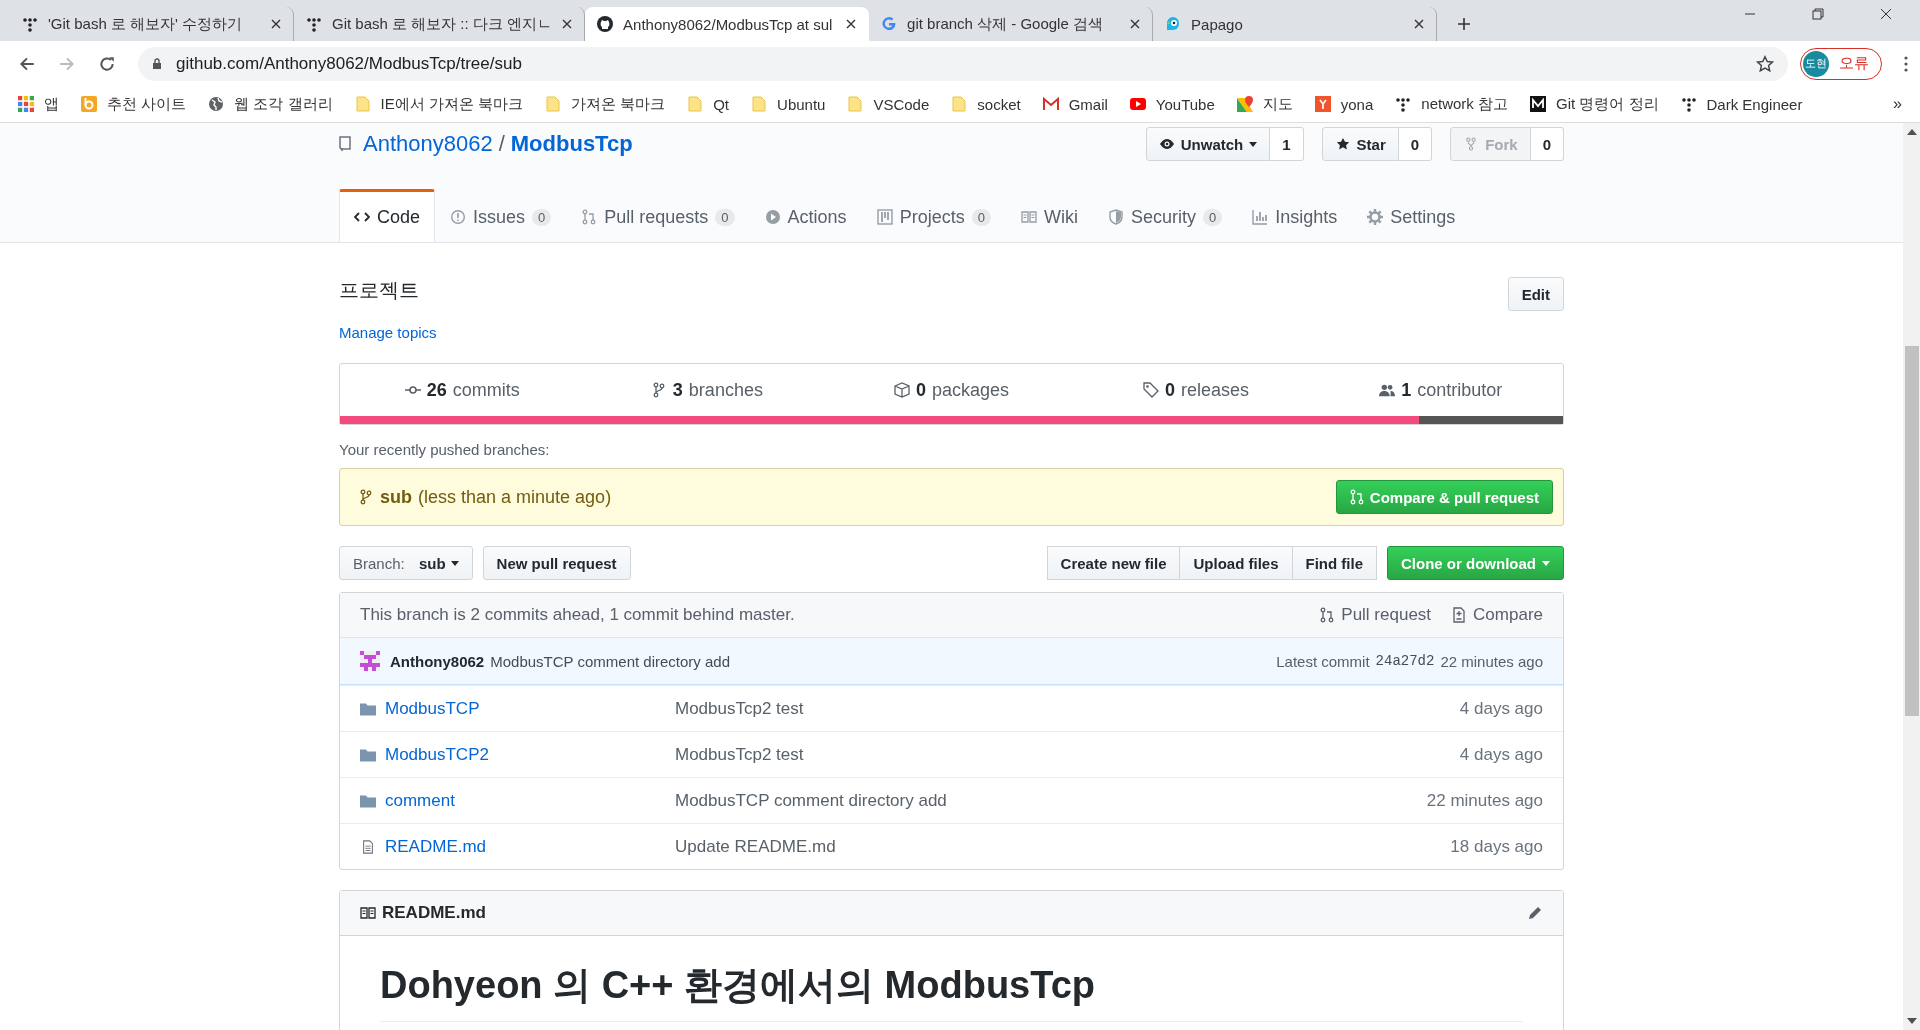 The image size is (1920, 1030). Describe the element at coordinates (888, 104) in the screenshot. I see `bookmark: VSCode` at that location.